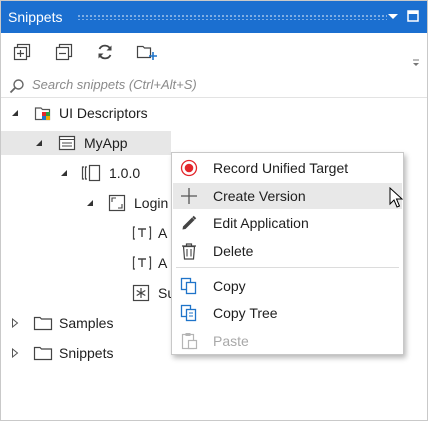  I want to click on tree-row-ui-descriptors: UI Descriptors, so click(214, 113).